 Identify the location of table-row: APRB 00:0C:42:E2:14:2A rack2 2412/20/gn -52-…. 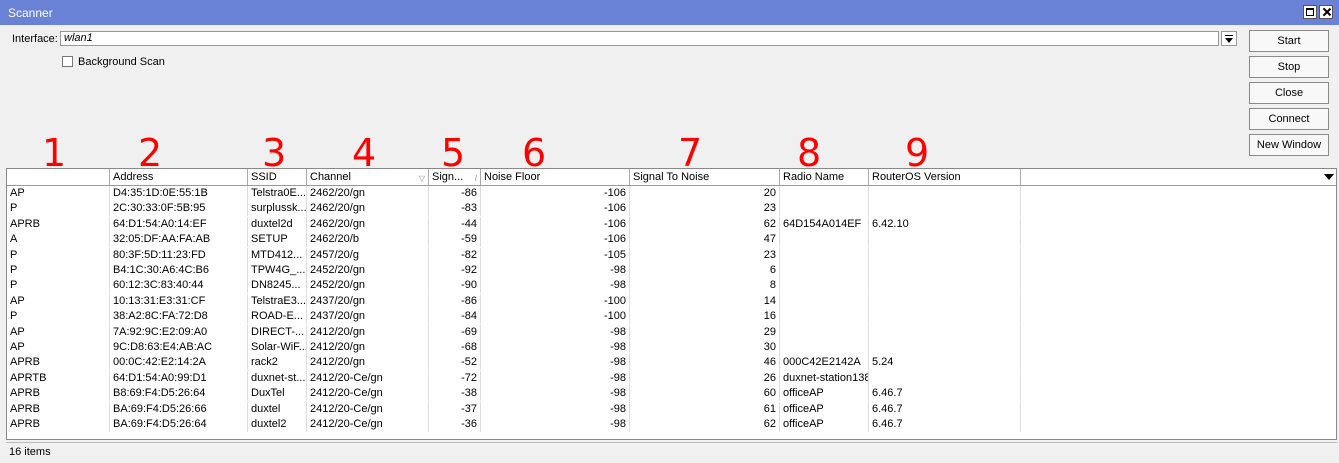
(671, 363).